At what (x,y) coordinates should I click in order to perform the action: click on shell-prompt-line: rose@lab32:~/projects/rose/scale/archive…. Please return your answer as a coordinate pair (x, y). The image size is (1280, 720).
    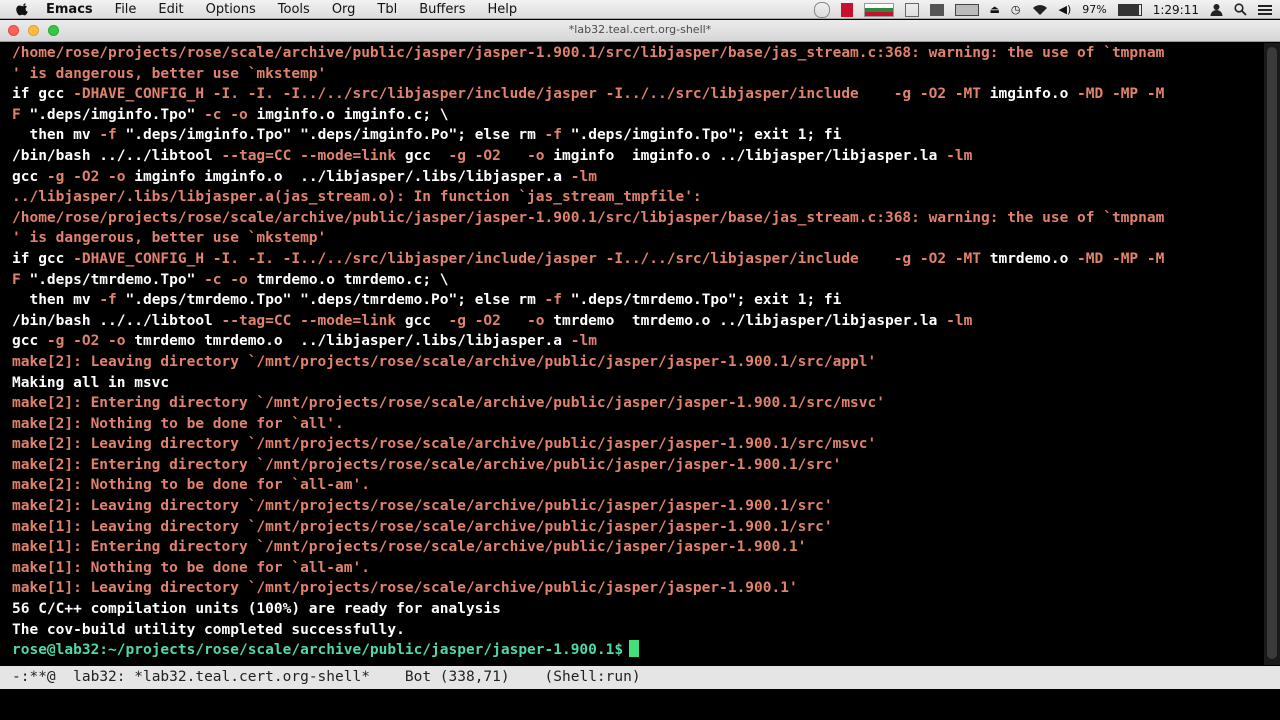
    Looking at the image, I should click on (638, 650).